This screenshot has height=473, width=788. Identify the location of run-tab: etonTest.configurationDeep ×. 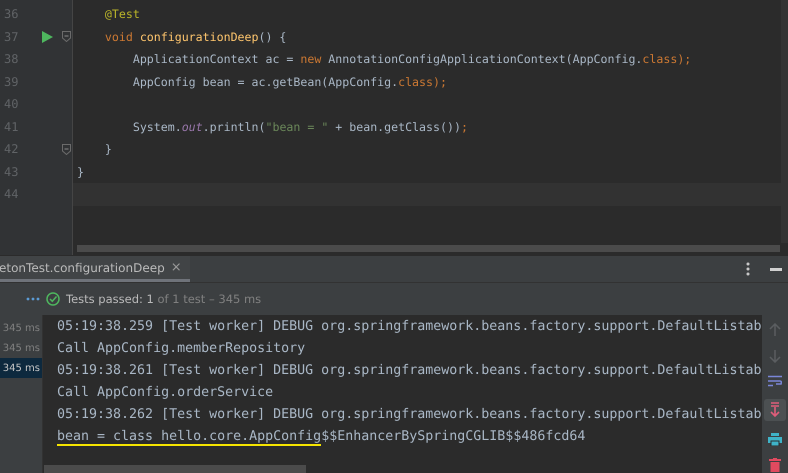
(95, 269).